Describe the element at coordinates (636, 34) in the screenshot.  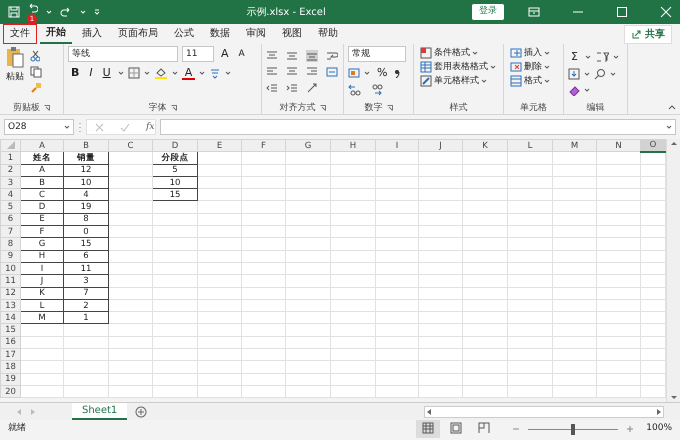
I see `share-icon` at that location.